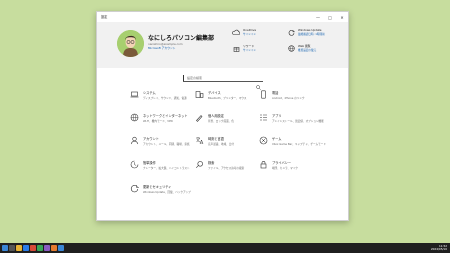  What do you see at coordinates (263, 164) in the screenshot?
I see `privacy-icon` at bounding box center [263, 164].